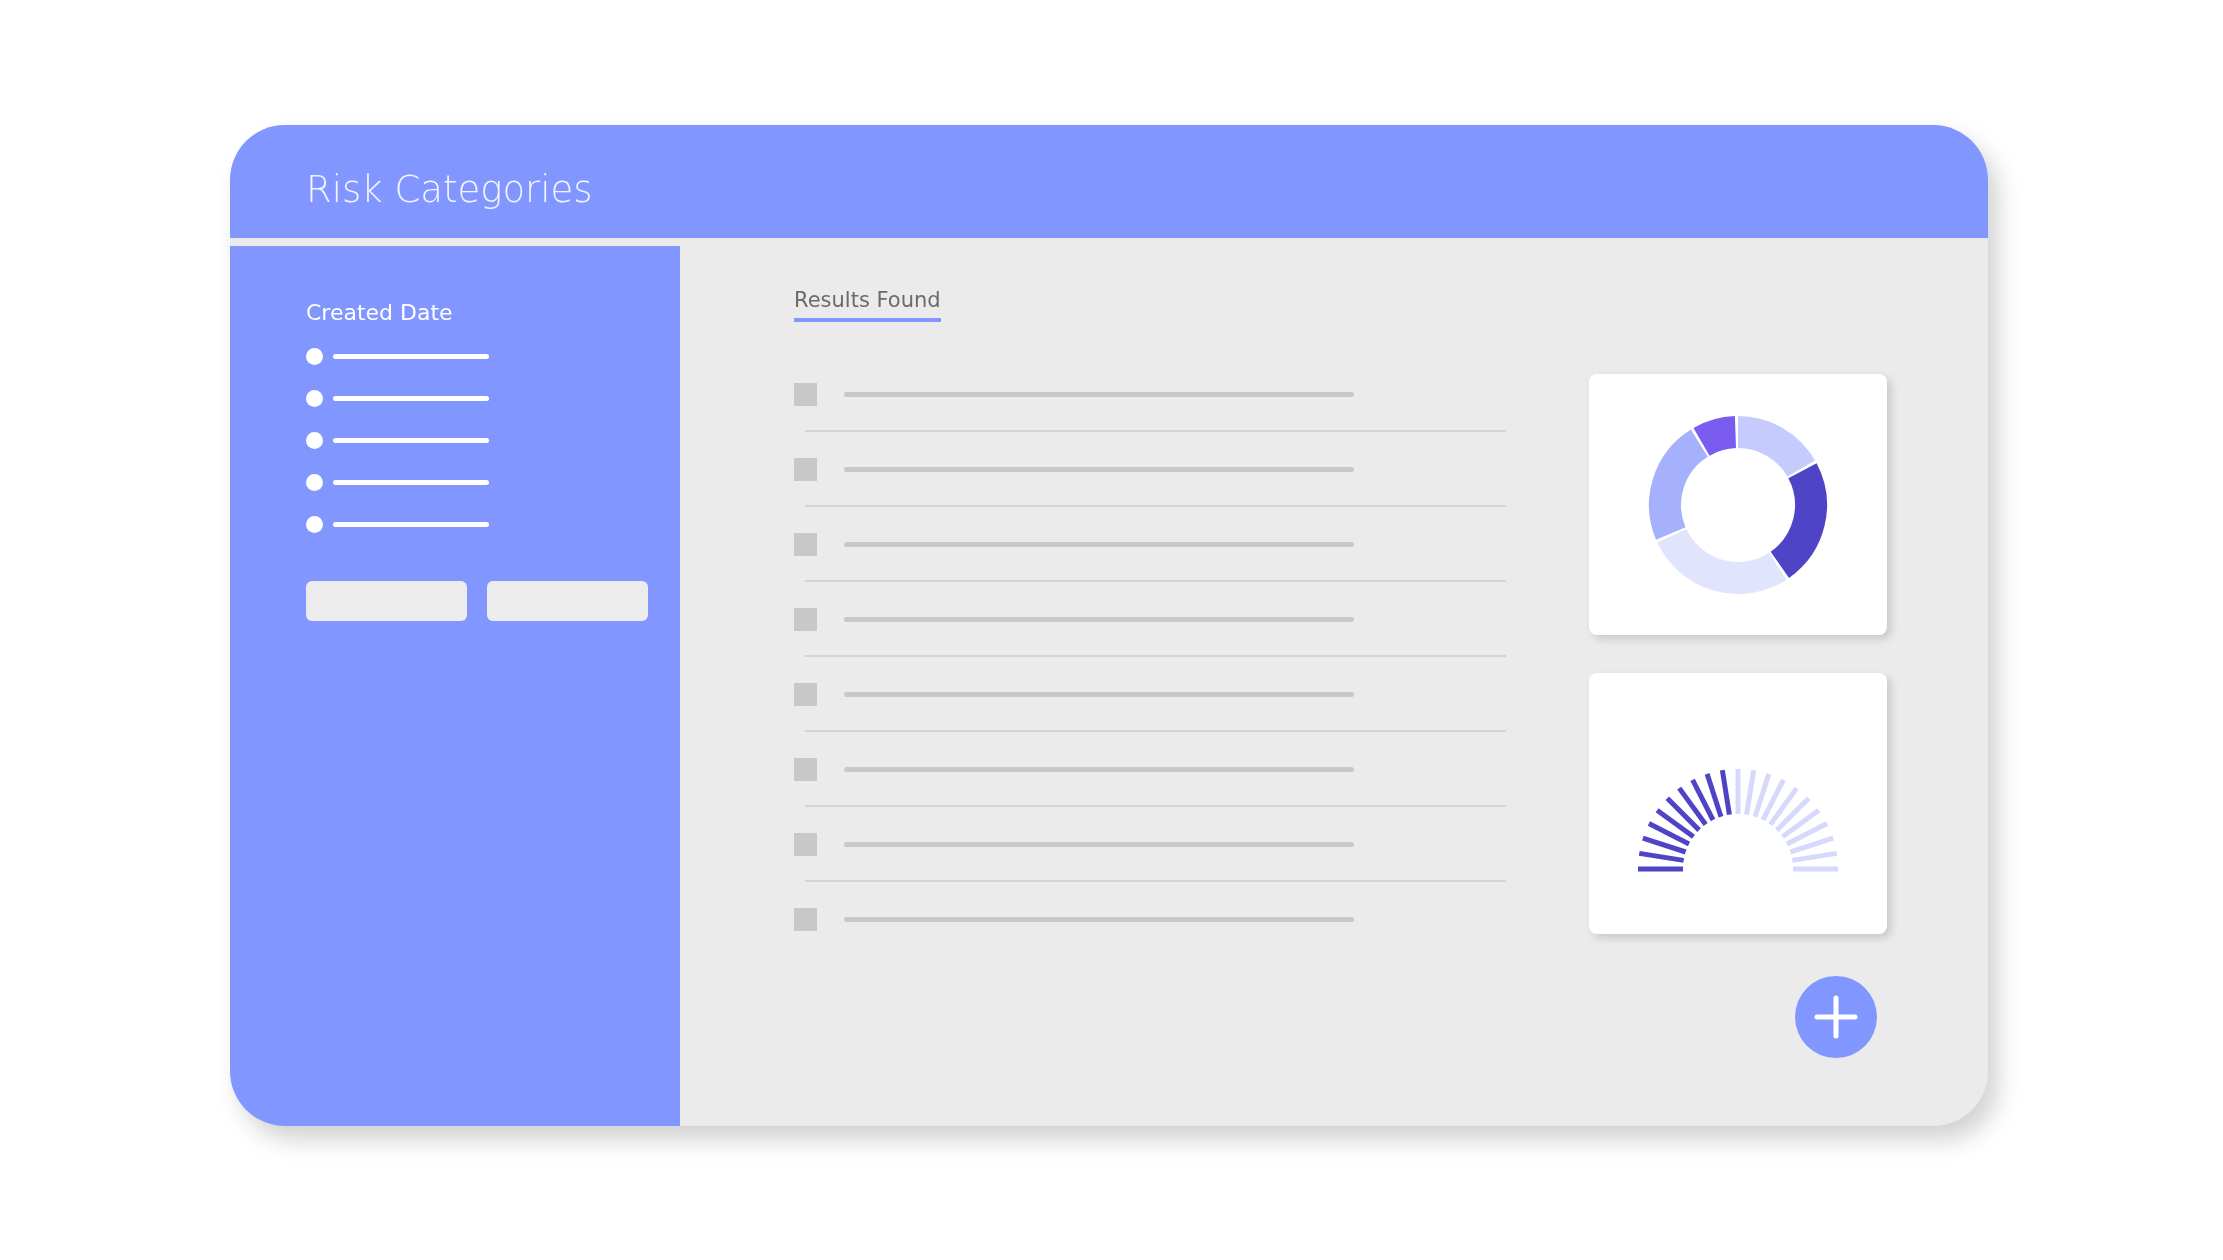 Image resolution: width=2223 pixels, height=1260 pixels. I want to click on filter-heading: Created Date, so click(380, 313).